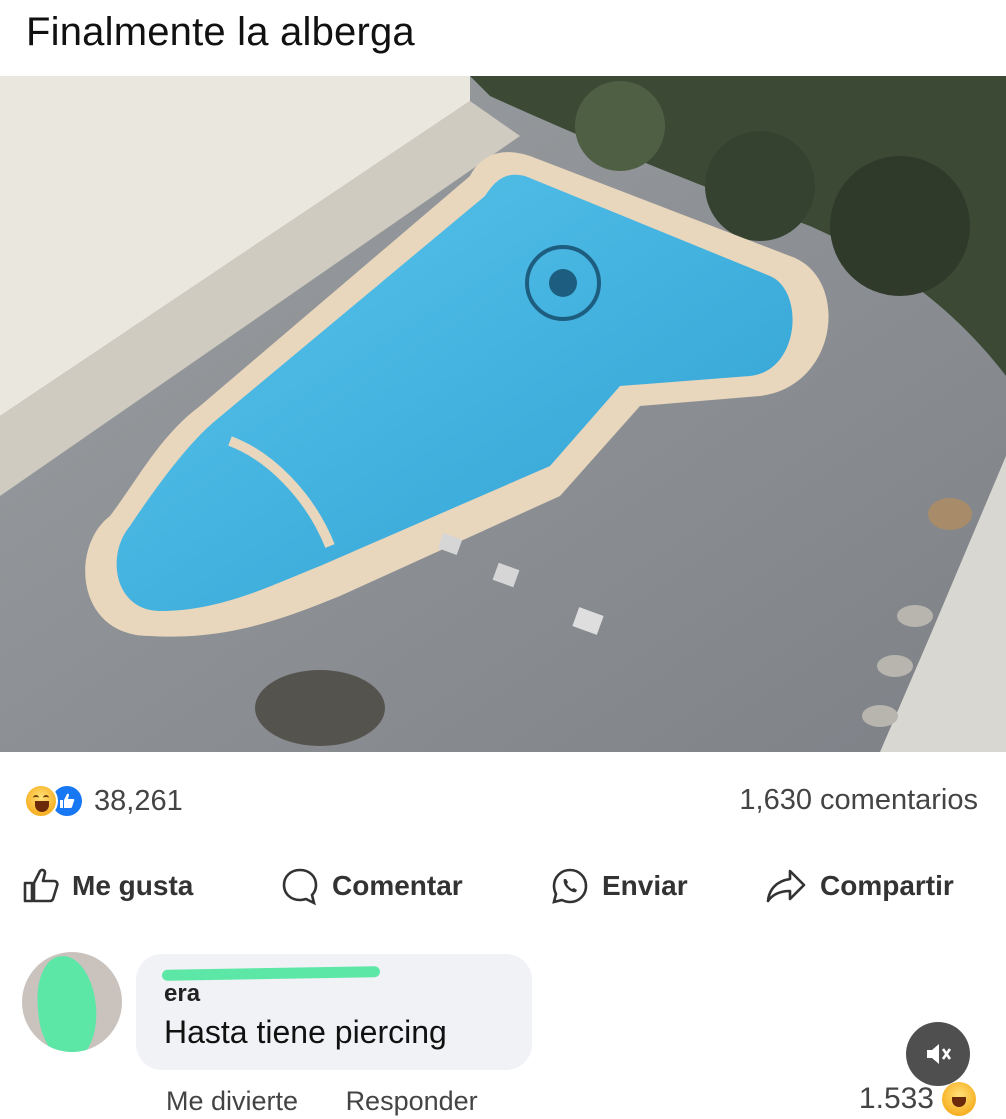 This screenshot has height=1119, width=1006. I want to click on post-actions: Me gusta Comentar Enviar Compartir, so click(503, 886).